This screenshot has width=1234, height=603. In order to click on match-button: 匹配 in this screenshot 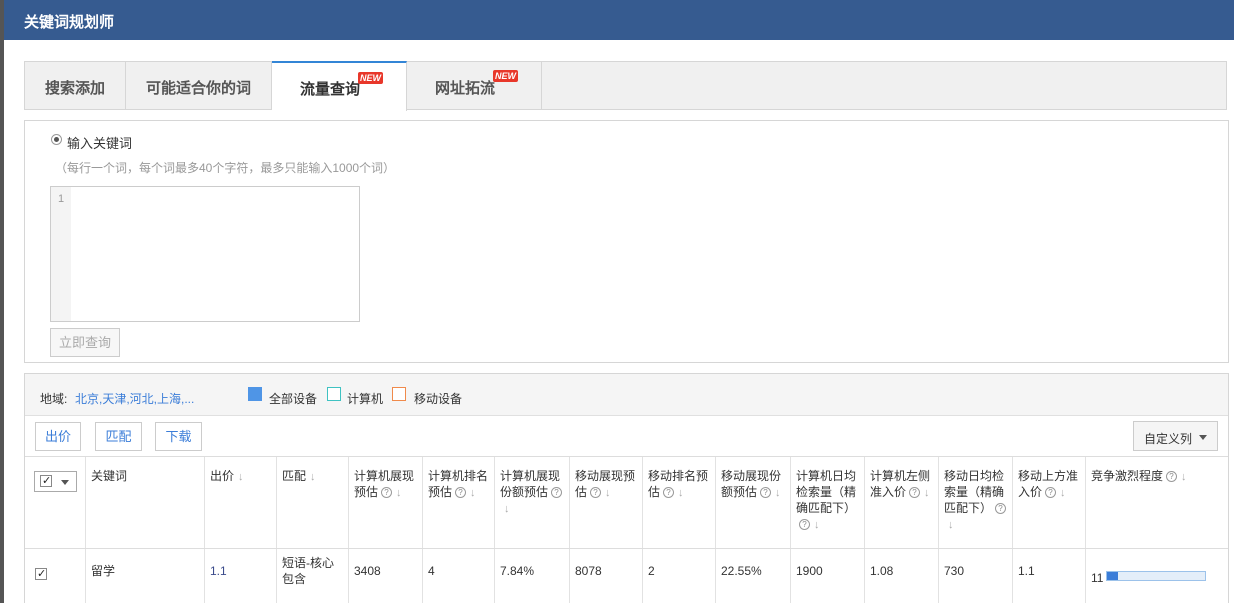, I will do `click(118, 436)`.